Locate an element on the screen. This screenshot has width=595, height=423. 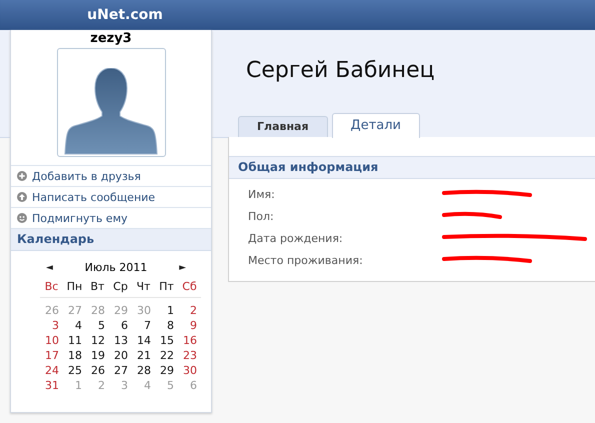
calendar-day: 27 is located at coordinates (120, 370).